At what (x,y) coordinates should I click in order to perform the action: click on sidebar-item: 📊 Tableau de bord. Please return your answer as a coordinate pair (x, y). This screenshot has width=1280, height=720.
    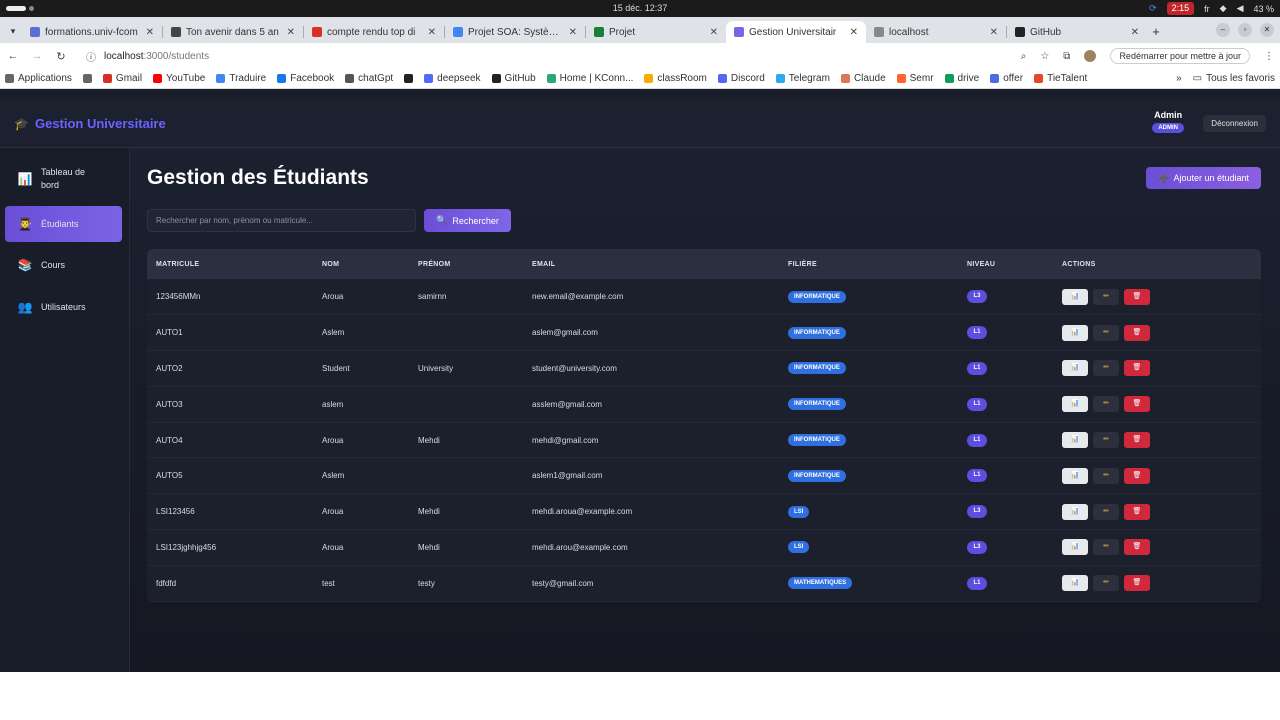
    Looking at the image, I should click on (63, 179).